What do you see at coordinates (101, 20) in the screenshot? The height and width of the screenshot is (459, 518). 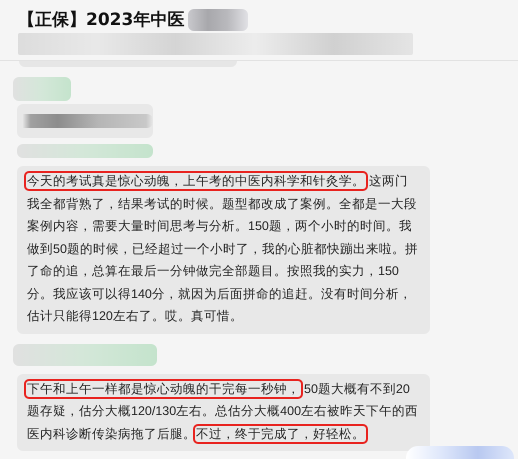 I see `chat-title: 【正保】2023年中医` at bounding box center [101, 20].